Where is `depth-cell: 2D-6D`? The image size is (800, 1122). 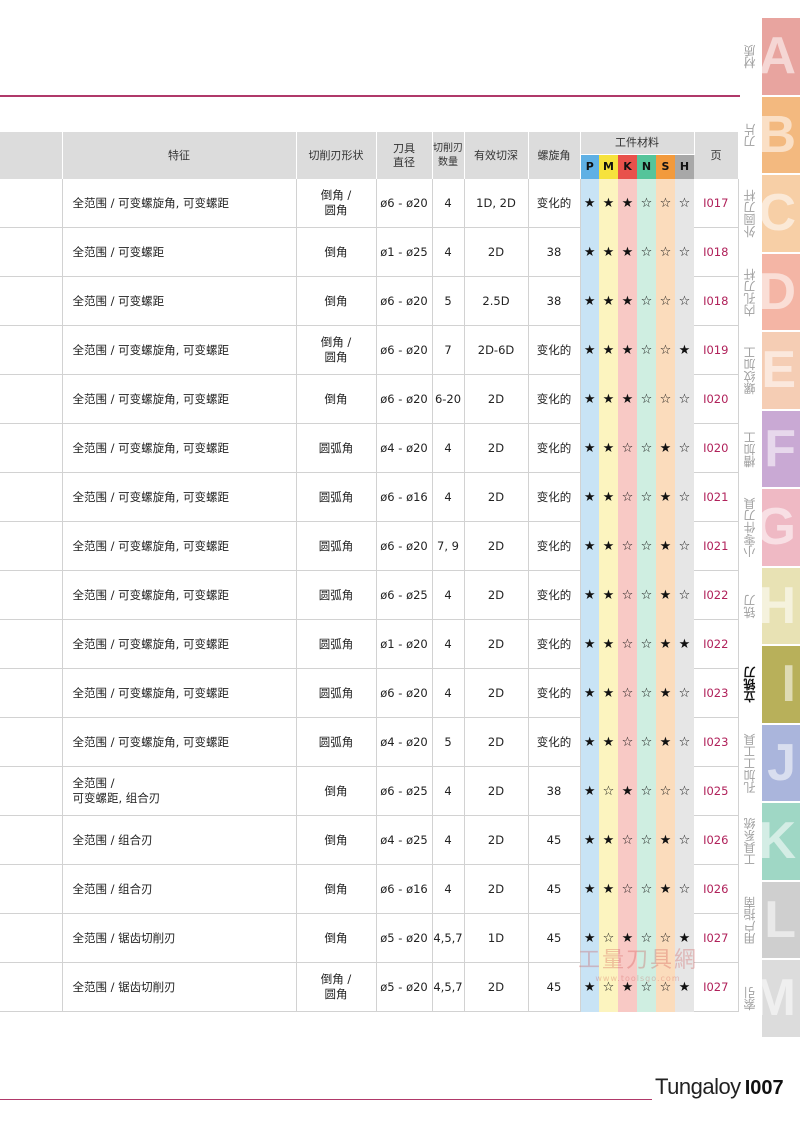 depth-cell: 2D-6D is located at coordinates (496, 350).